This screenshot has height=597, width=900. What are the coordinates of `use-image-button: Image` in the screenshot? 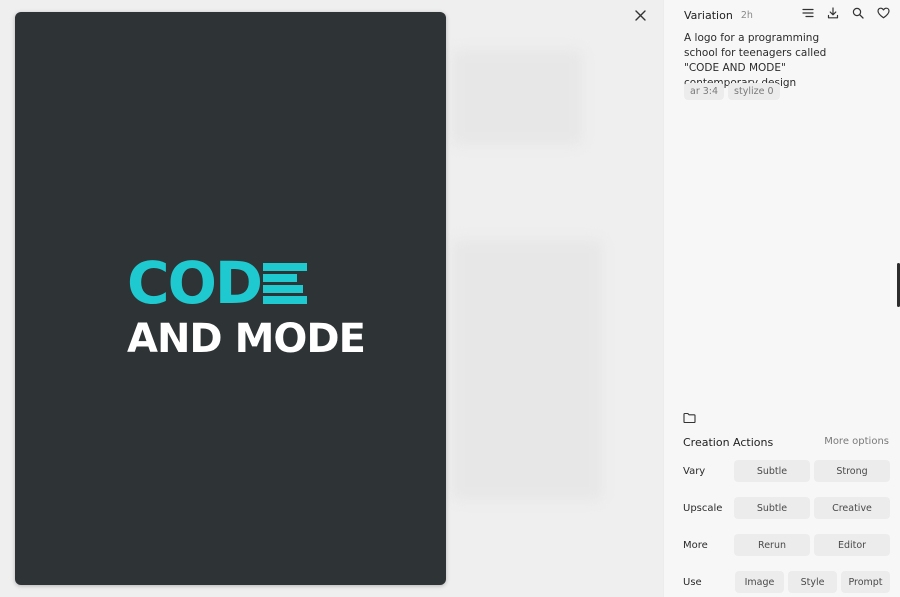 It's located at (759, 582).